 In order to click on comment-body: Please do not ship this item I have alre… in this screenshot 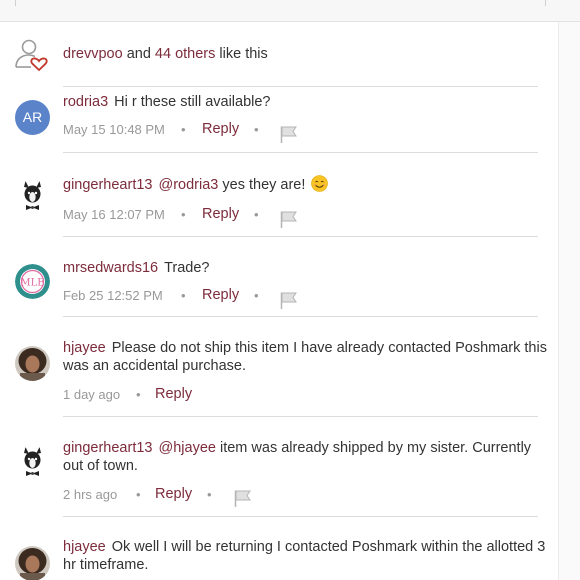, I will do `click(305, 357)`.